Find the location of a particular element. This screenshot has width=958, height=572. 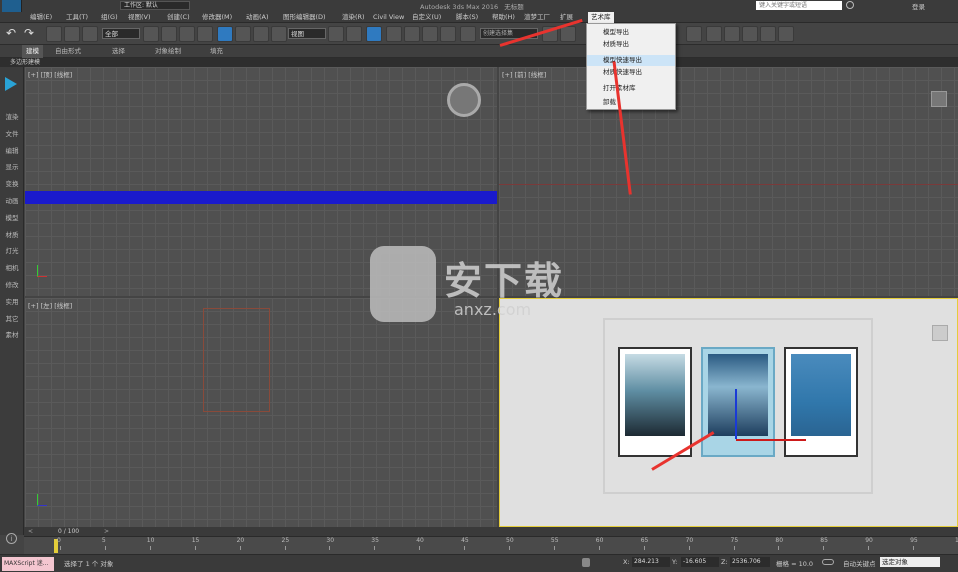

ribbon-tab: 对象绘制 is located at coordinates (168, 51).